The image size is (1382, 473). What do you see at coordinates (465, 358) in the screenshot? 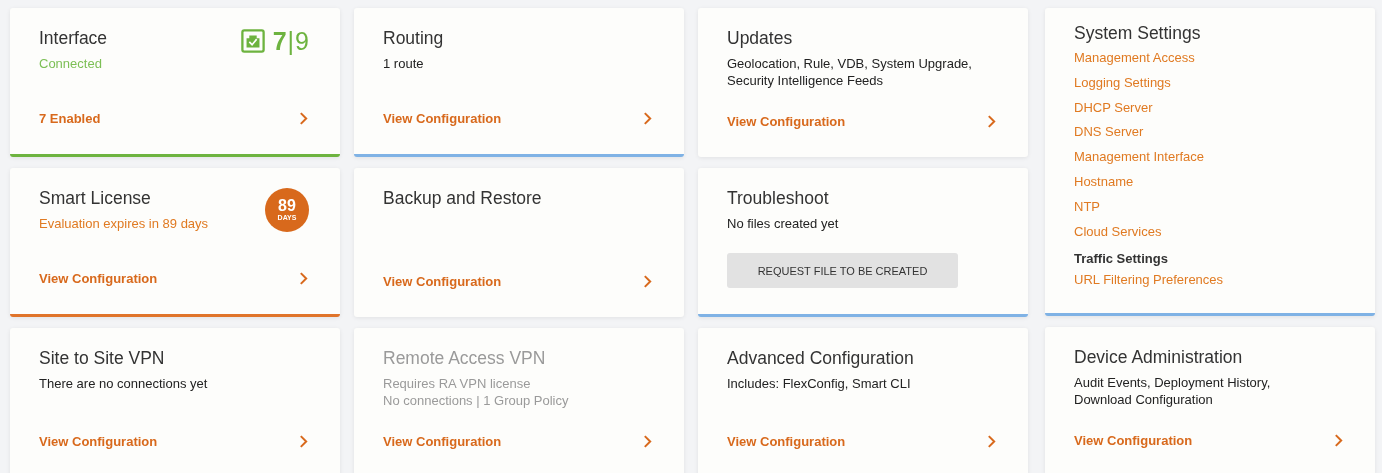
I see `card-title: Remote Access VPN` at bounding box center [465, 358].